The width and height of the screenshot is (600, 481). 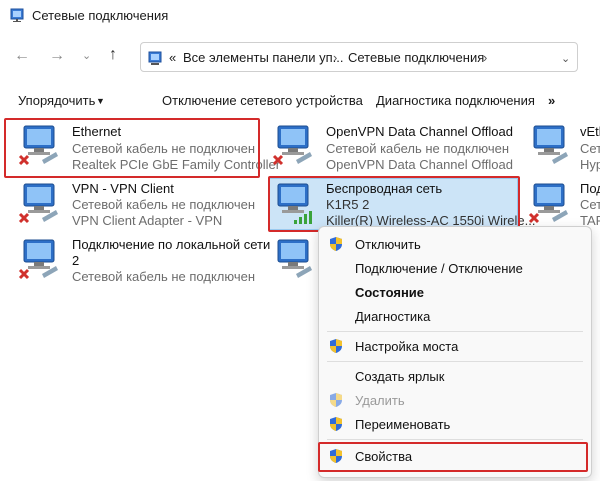 What do you see at coordinates (17, 15) in the screenshot?
I see `network-connections-icon` at bounding box center [17, 15].